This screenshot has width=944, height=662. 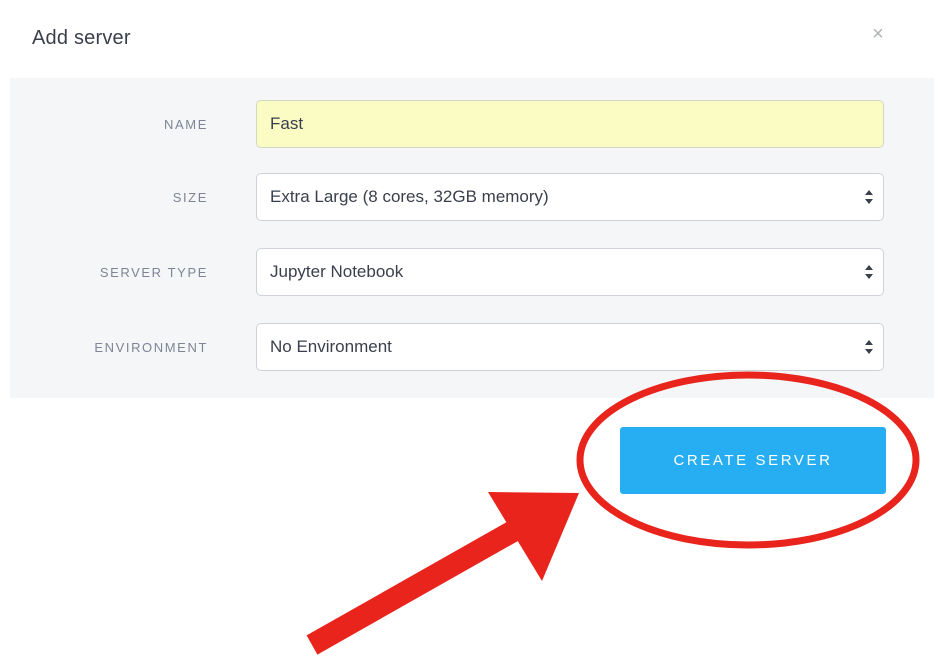 What do you see at coordinates (81, 38) in the screenshot?
I see `dialog-title: Add server` at bounding box center [81, 38].